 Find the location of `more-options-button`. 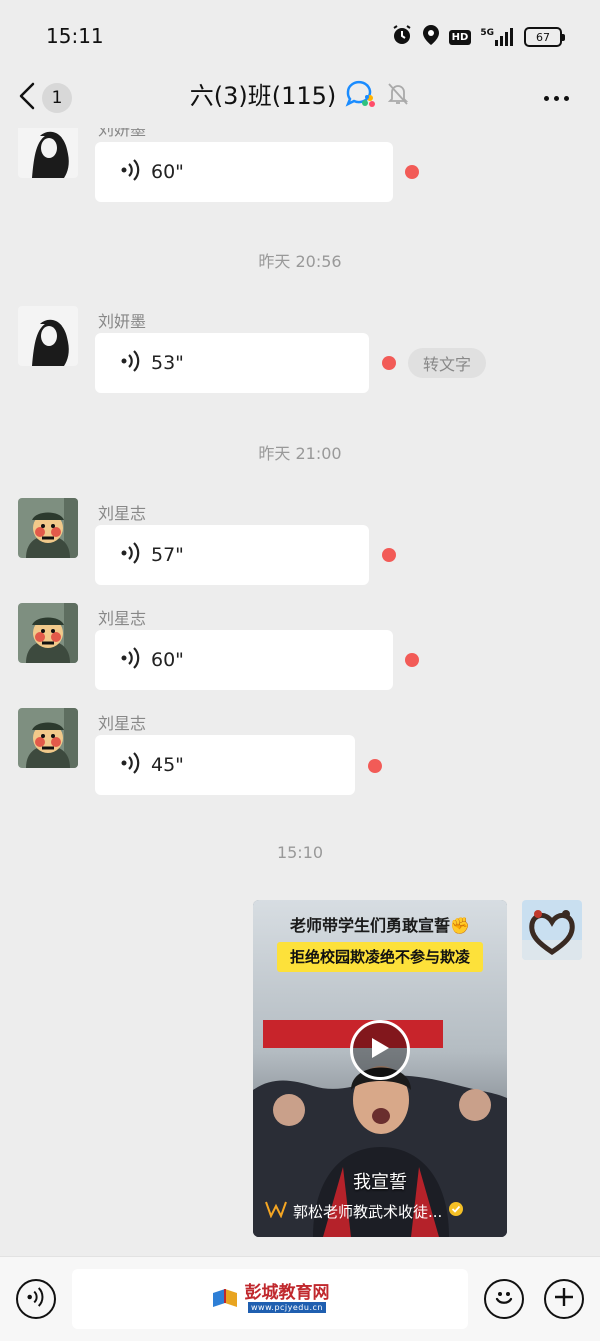

more-options-button is located at coordinates (556, 98).